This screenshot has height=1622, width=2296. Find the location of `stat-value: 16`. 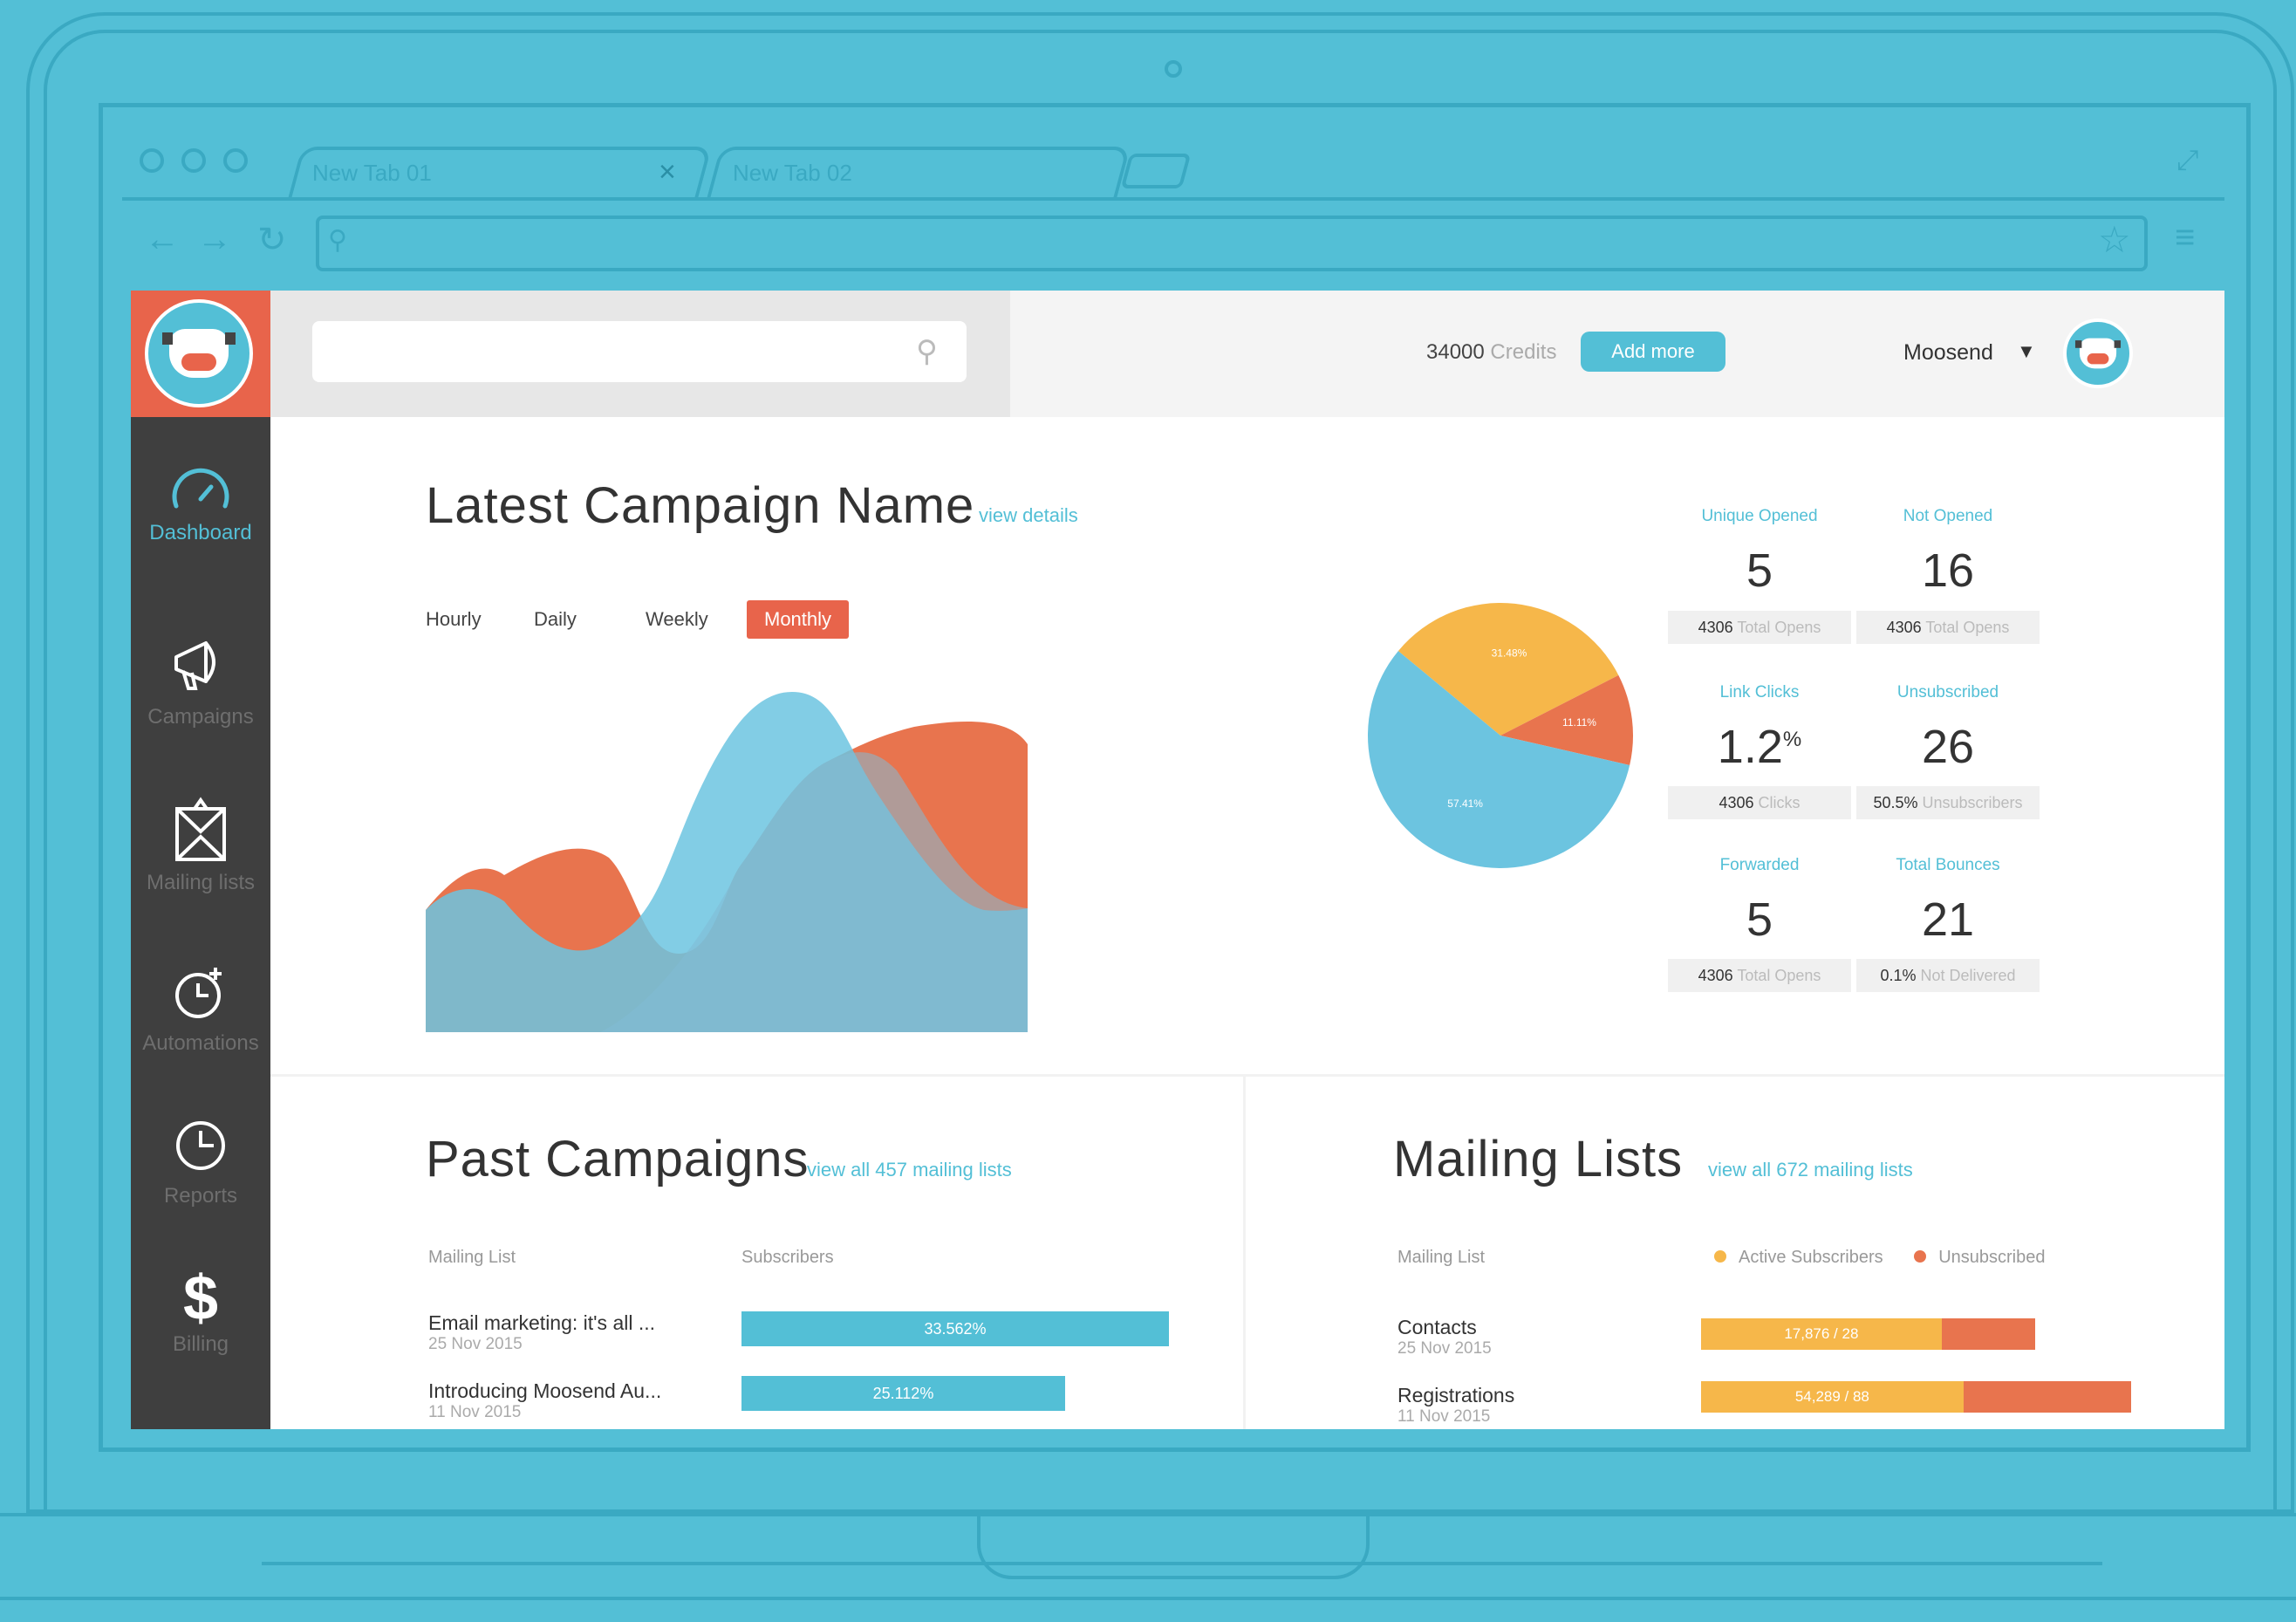

stat-value: 16 is located at coordinates (1948, 571).